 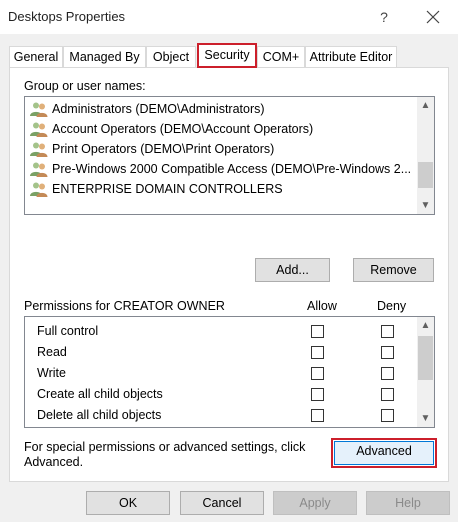 I want to click on list-item: Administrators (DEMO\Administrators), so click(x=147, y=109).